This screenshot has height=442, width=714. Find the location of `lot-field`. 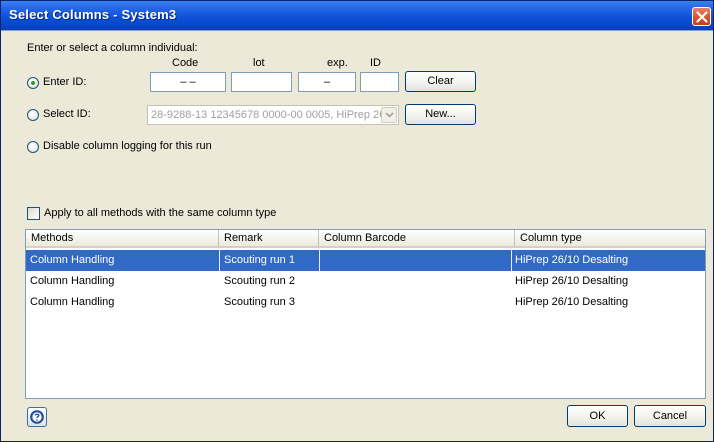

lot-field is located at coordinates (261, 82).